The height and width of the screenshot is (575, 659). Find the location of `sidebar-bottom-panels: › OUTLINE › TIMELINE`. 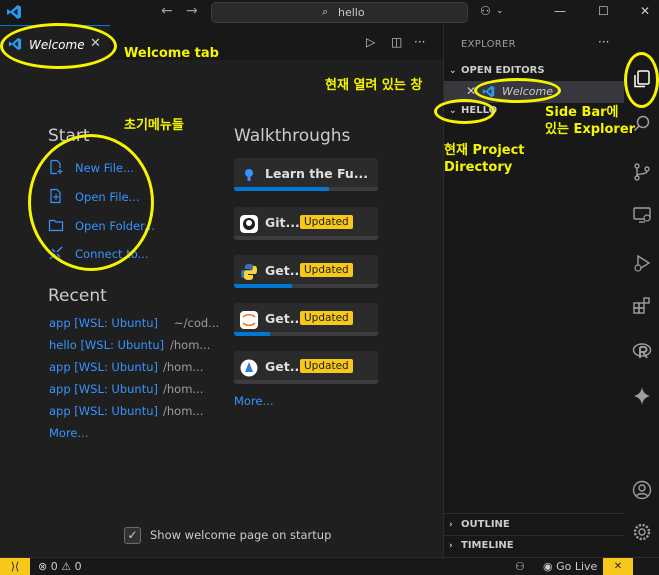

sidebar-bottom-panels: › OUTLINE › TIMELINE is located at coordinates (534, 535).